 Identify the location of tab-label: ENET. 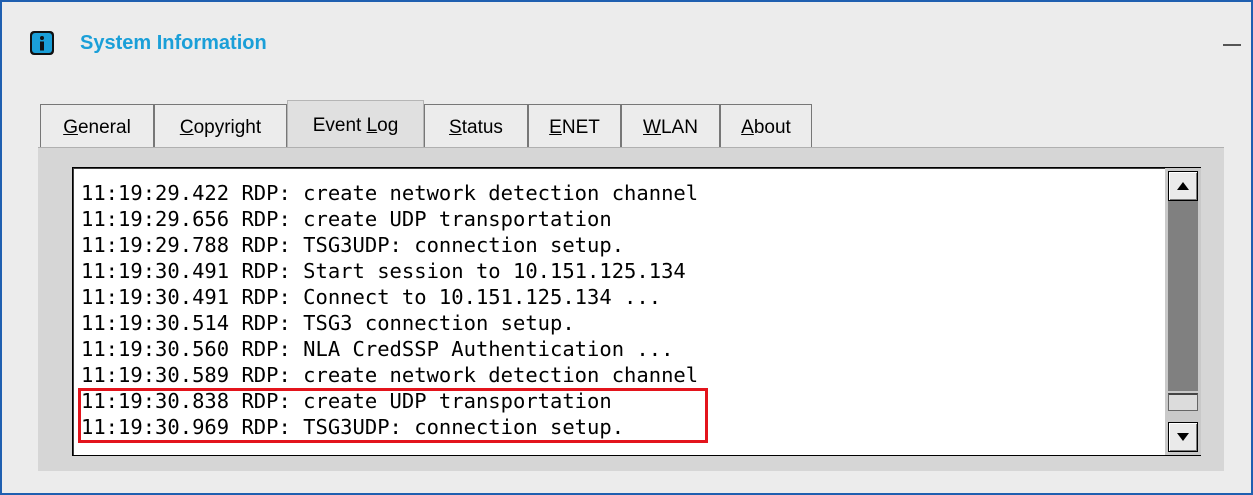
(574, 128).